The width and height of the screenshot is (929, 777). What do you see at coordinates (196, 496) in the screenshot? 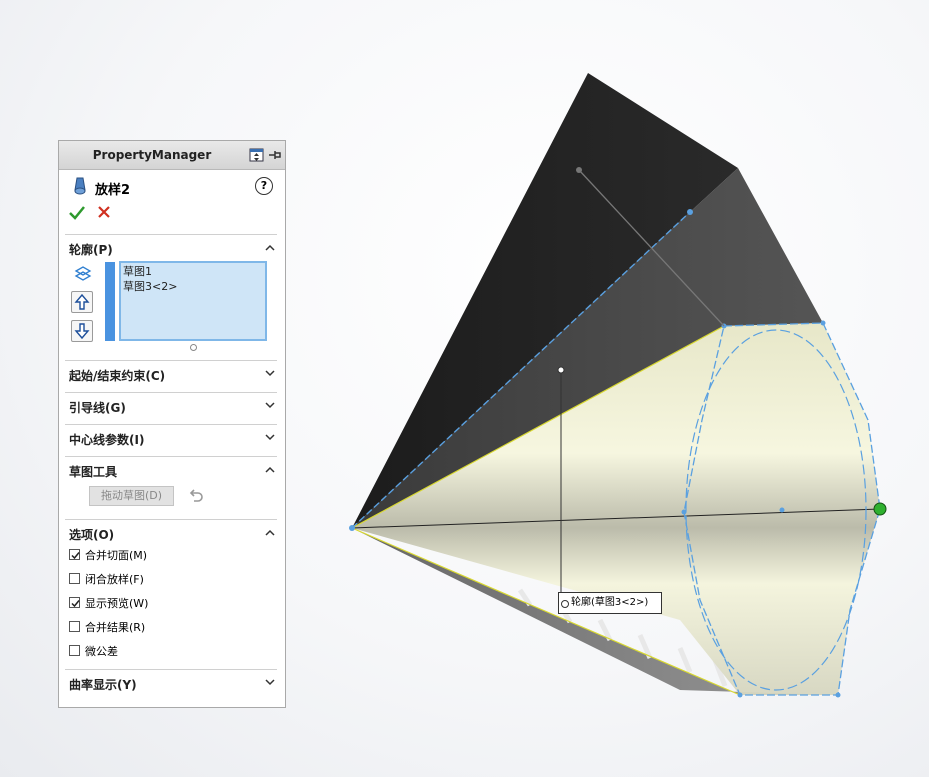
I see `undo-icon` at bounding box center [196, 496].